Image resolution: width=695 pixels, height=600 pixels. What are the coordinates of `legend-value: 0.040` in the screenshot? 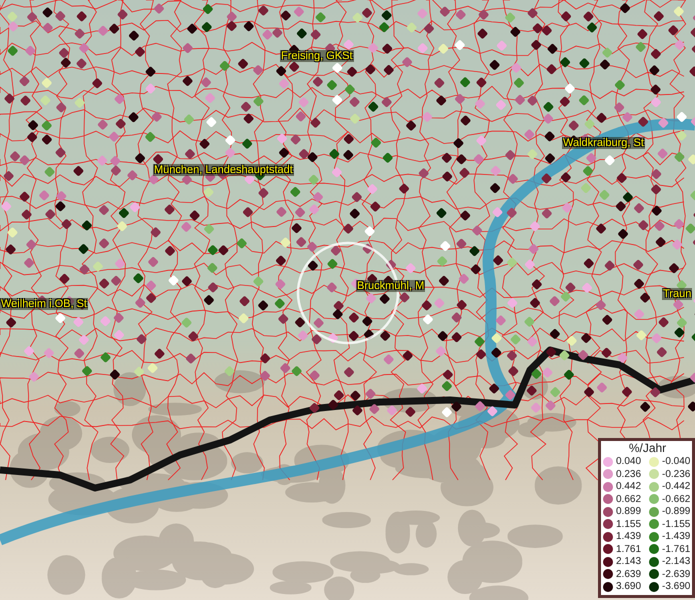 It's located at (629, 461).